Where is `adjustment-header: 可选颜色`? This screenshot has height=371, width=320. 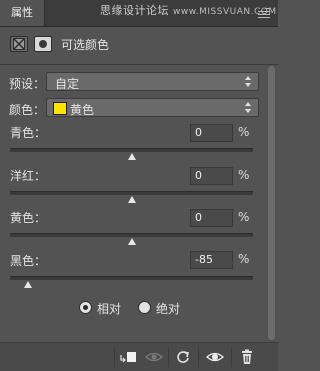
adjustment-header: 可选颜色 is located at coordinates (139, 44).